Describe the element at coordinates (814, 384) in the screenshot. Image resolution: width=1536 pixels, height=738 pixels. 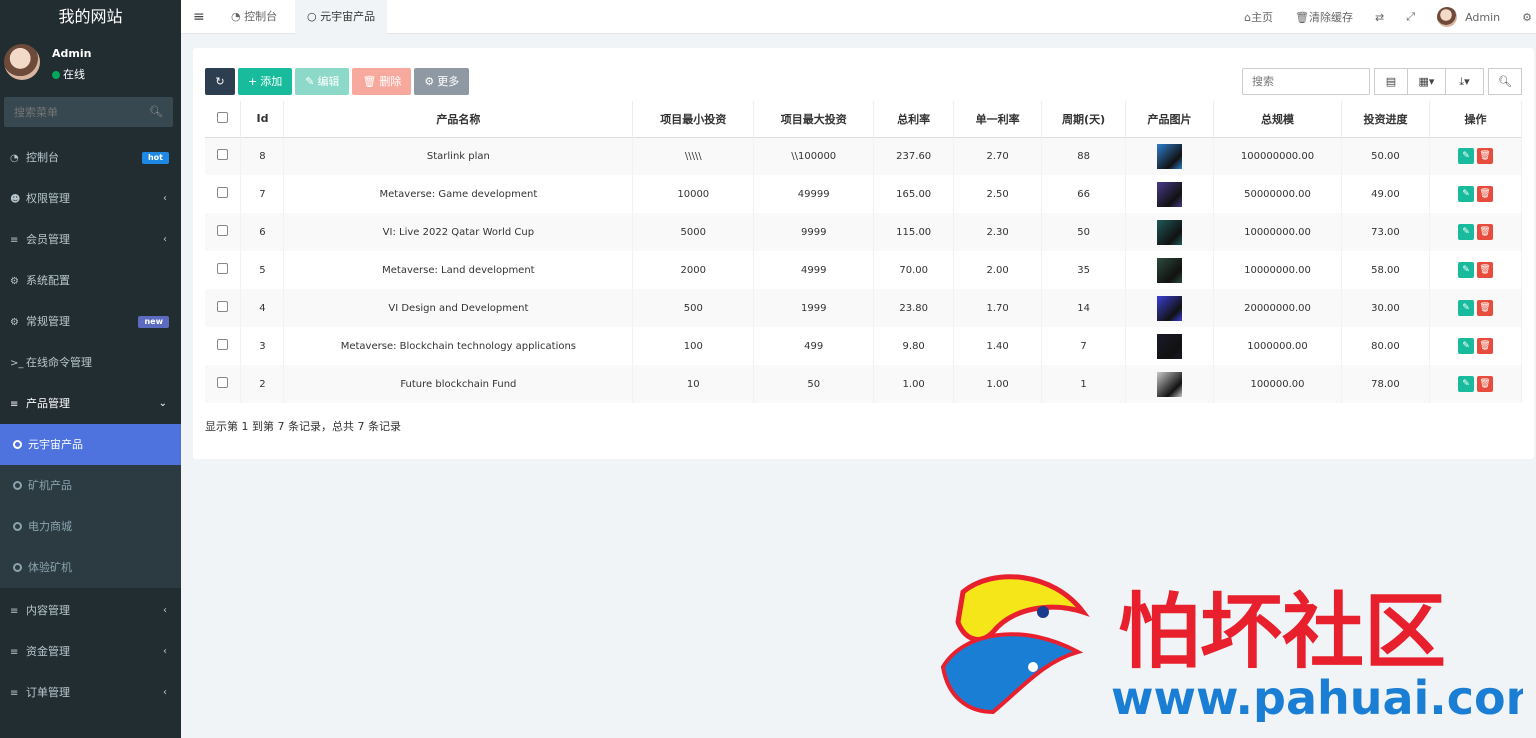
I see `cell-max-invest: 50` at that location.